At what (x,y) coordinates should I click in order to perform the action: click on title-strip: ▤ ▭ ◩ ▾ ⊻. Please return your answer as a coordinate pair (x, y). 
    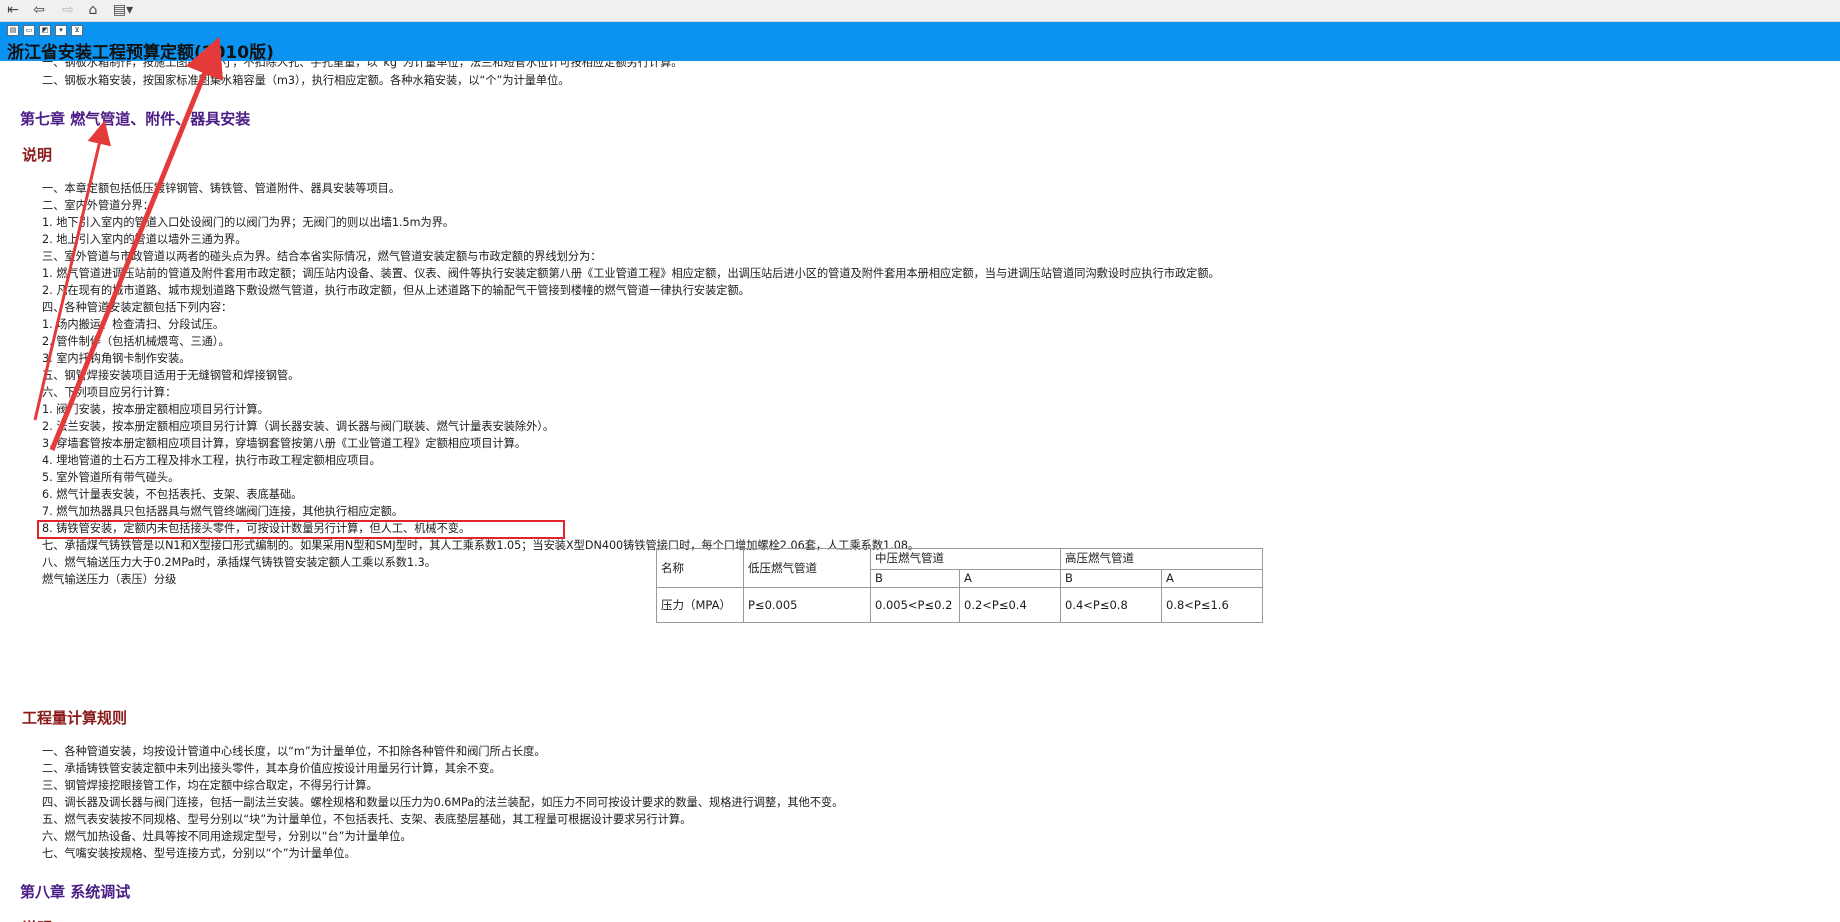
    Looking at the image, I should click on (920, 41).